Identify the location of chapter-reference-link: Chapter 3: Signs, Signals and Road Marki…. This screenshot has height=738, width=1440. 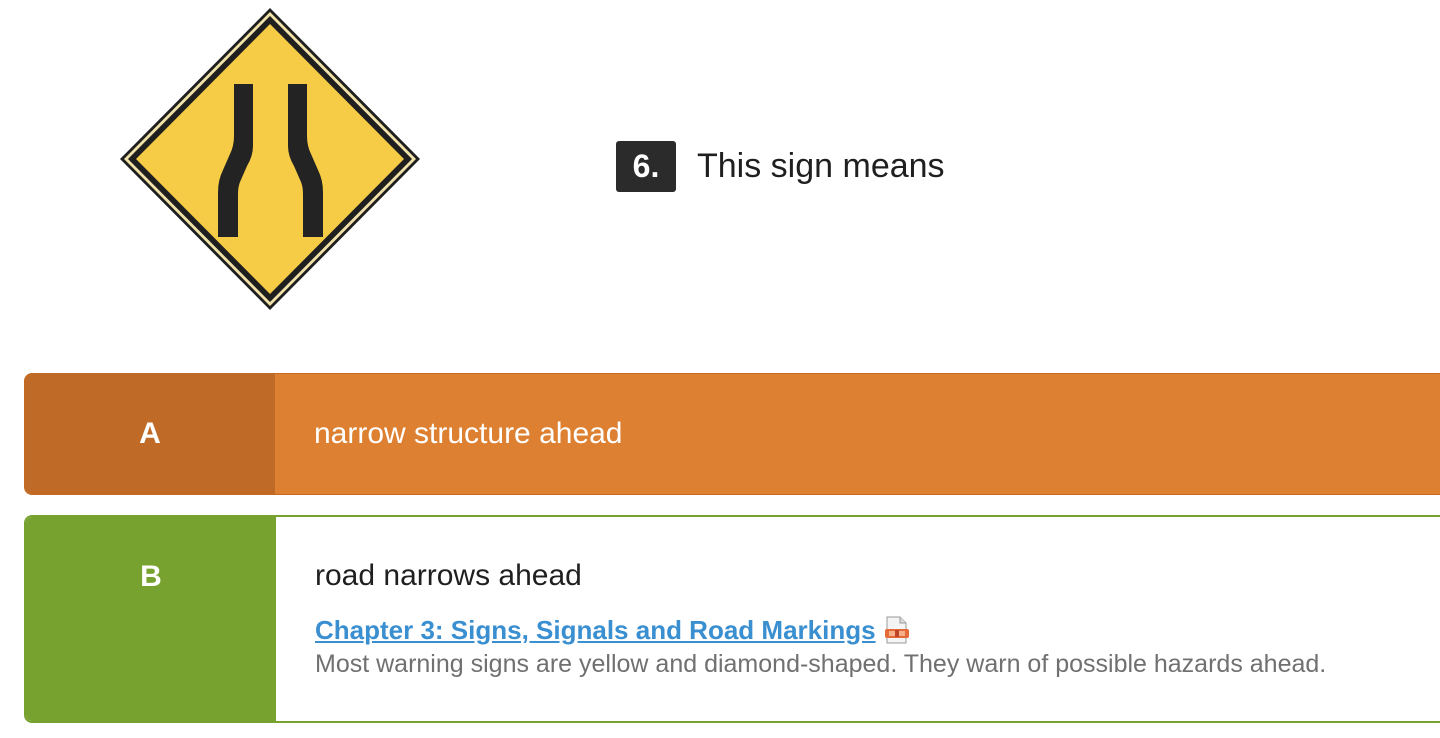
(595, 630).